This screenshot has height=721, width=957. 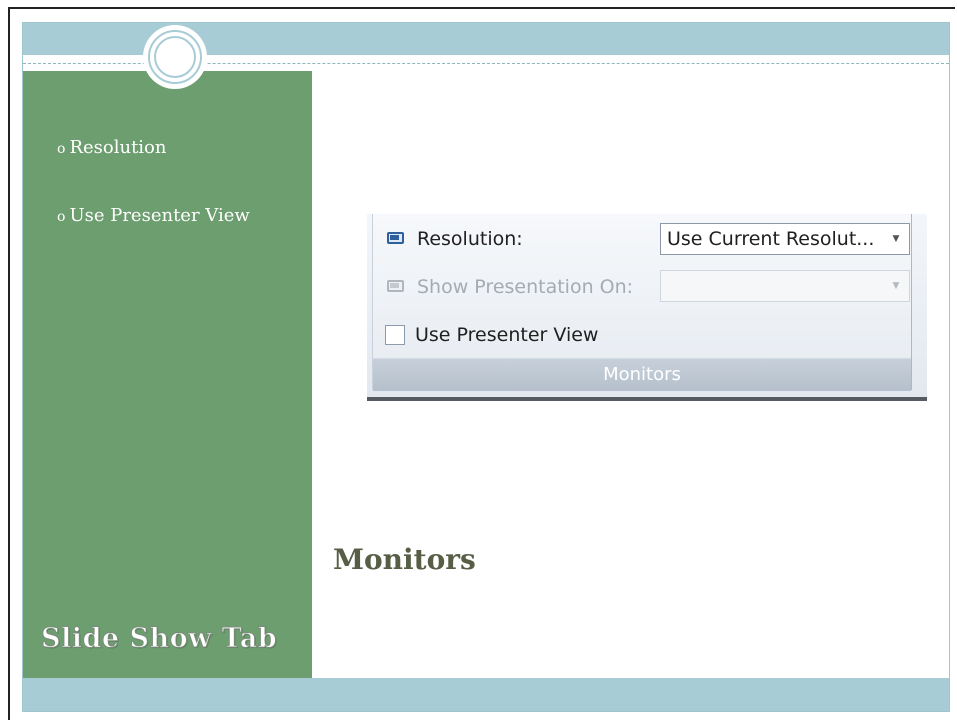 What do you see at coordinates (404, 559) in the screenshot?
I see `main-heading: Monitors` at bounding box center [404, 559].